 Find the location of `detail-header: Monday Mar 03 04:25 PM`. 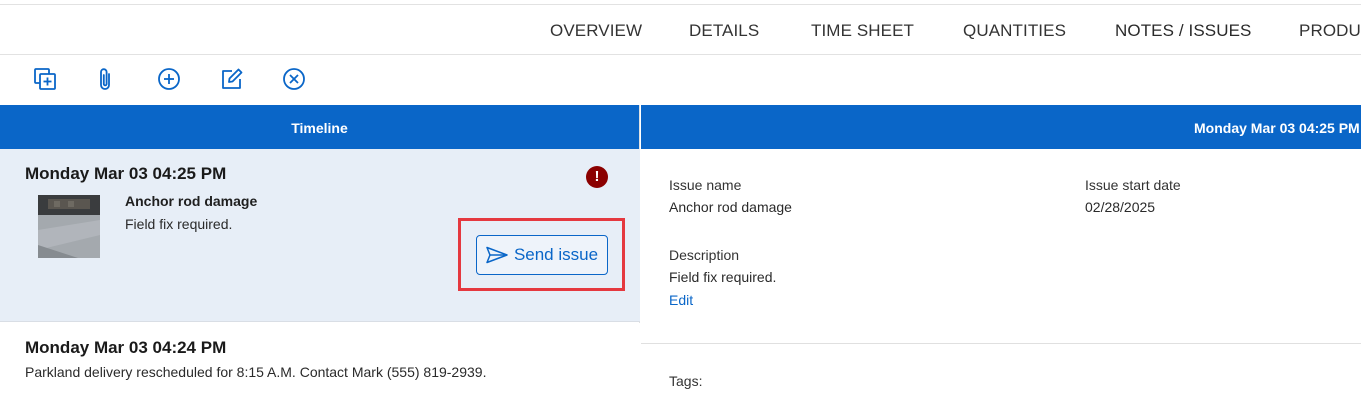

detail-header: Monday Mar 03 04:25 PM is located at coordinates (1001, 127).